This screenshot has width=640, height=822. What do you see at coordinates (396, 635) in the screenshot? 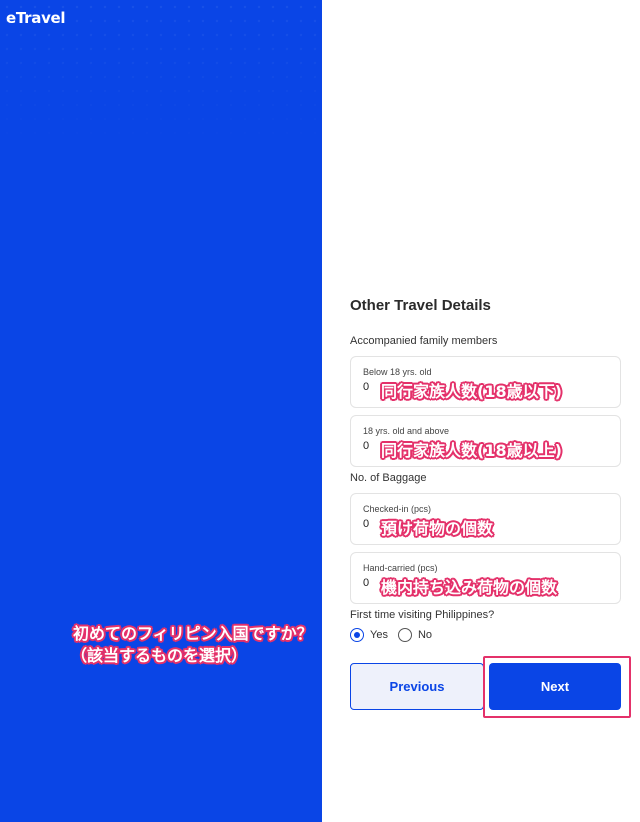
I see `first-time-radio-group: Yes No` at bounding box center [396, 635].